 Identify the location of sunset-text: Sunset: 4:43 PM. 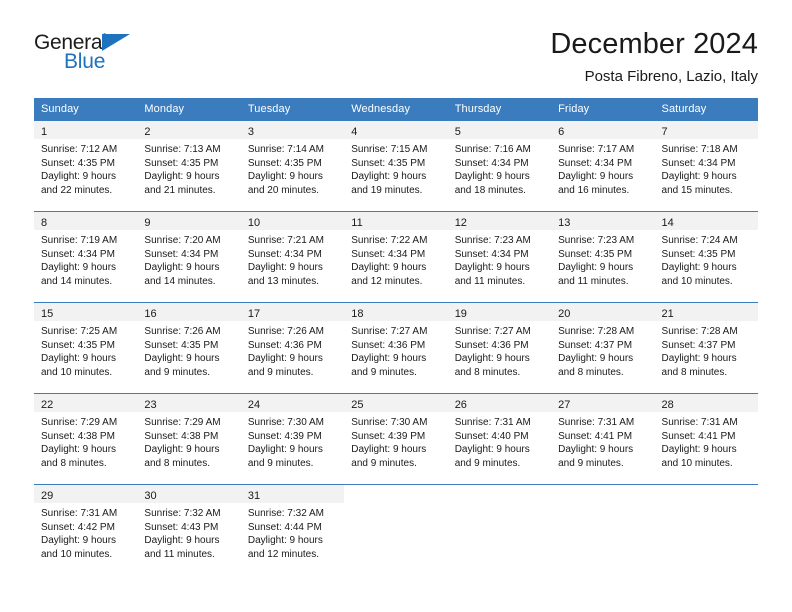
(181, 527).